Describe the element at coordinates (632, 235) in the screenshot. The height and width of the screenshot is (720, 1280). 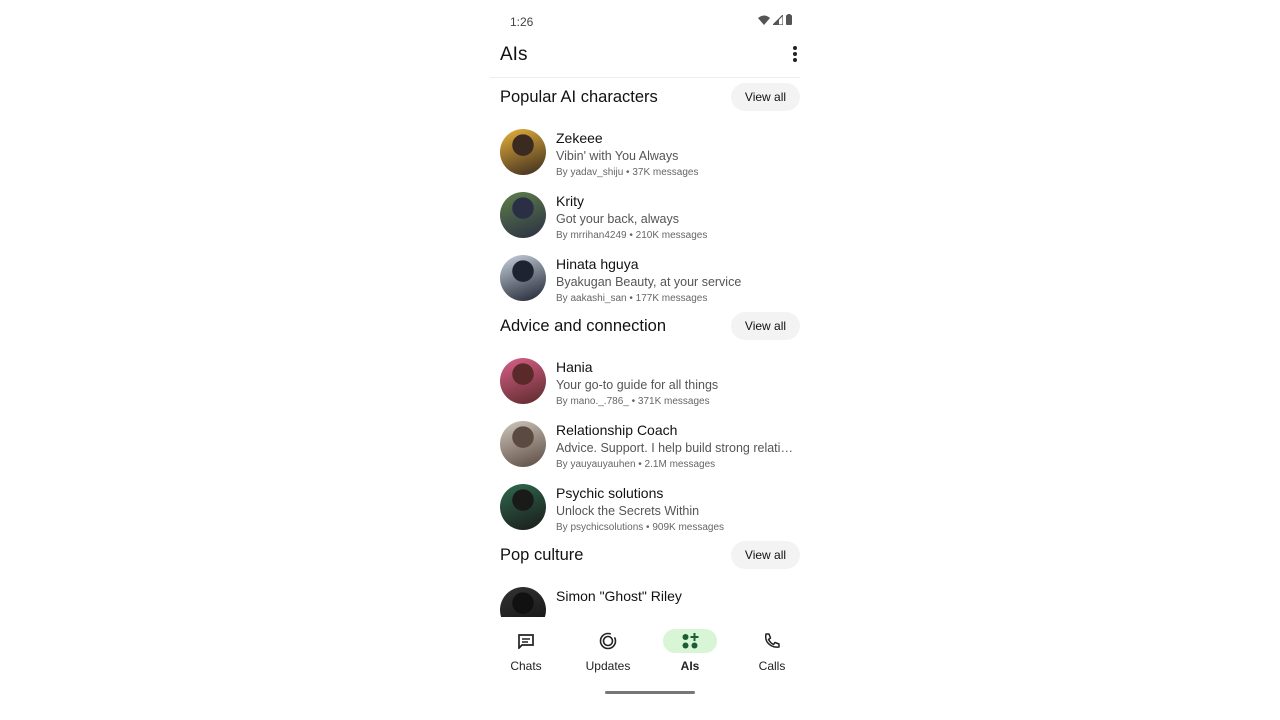
I see `character-meta: By mrrihan4249 • 210K messages` at that location.